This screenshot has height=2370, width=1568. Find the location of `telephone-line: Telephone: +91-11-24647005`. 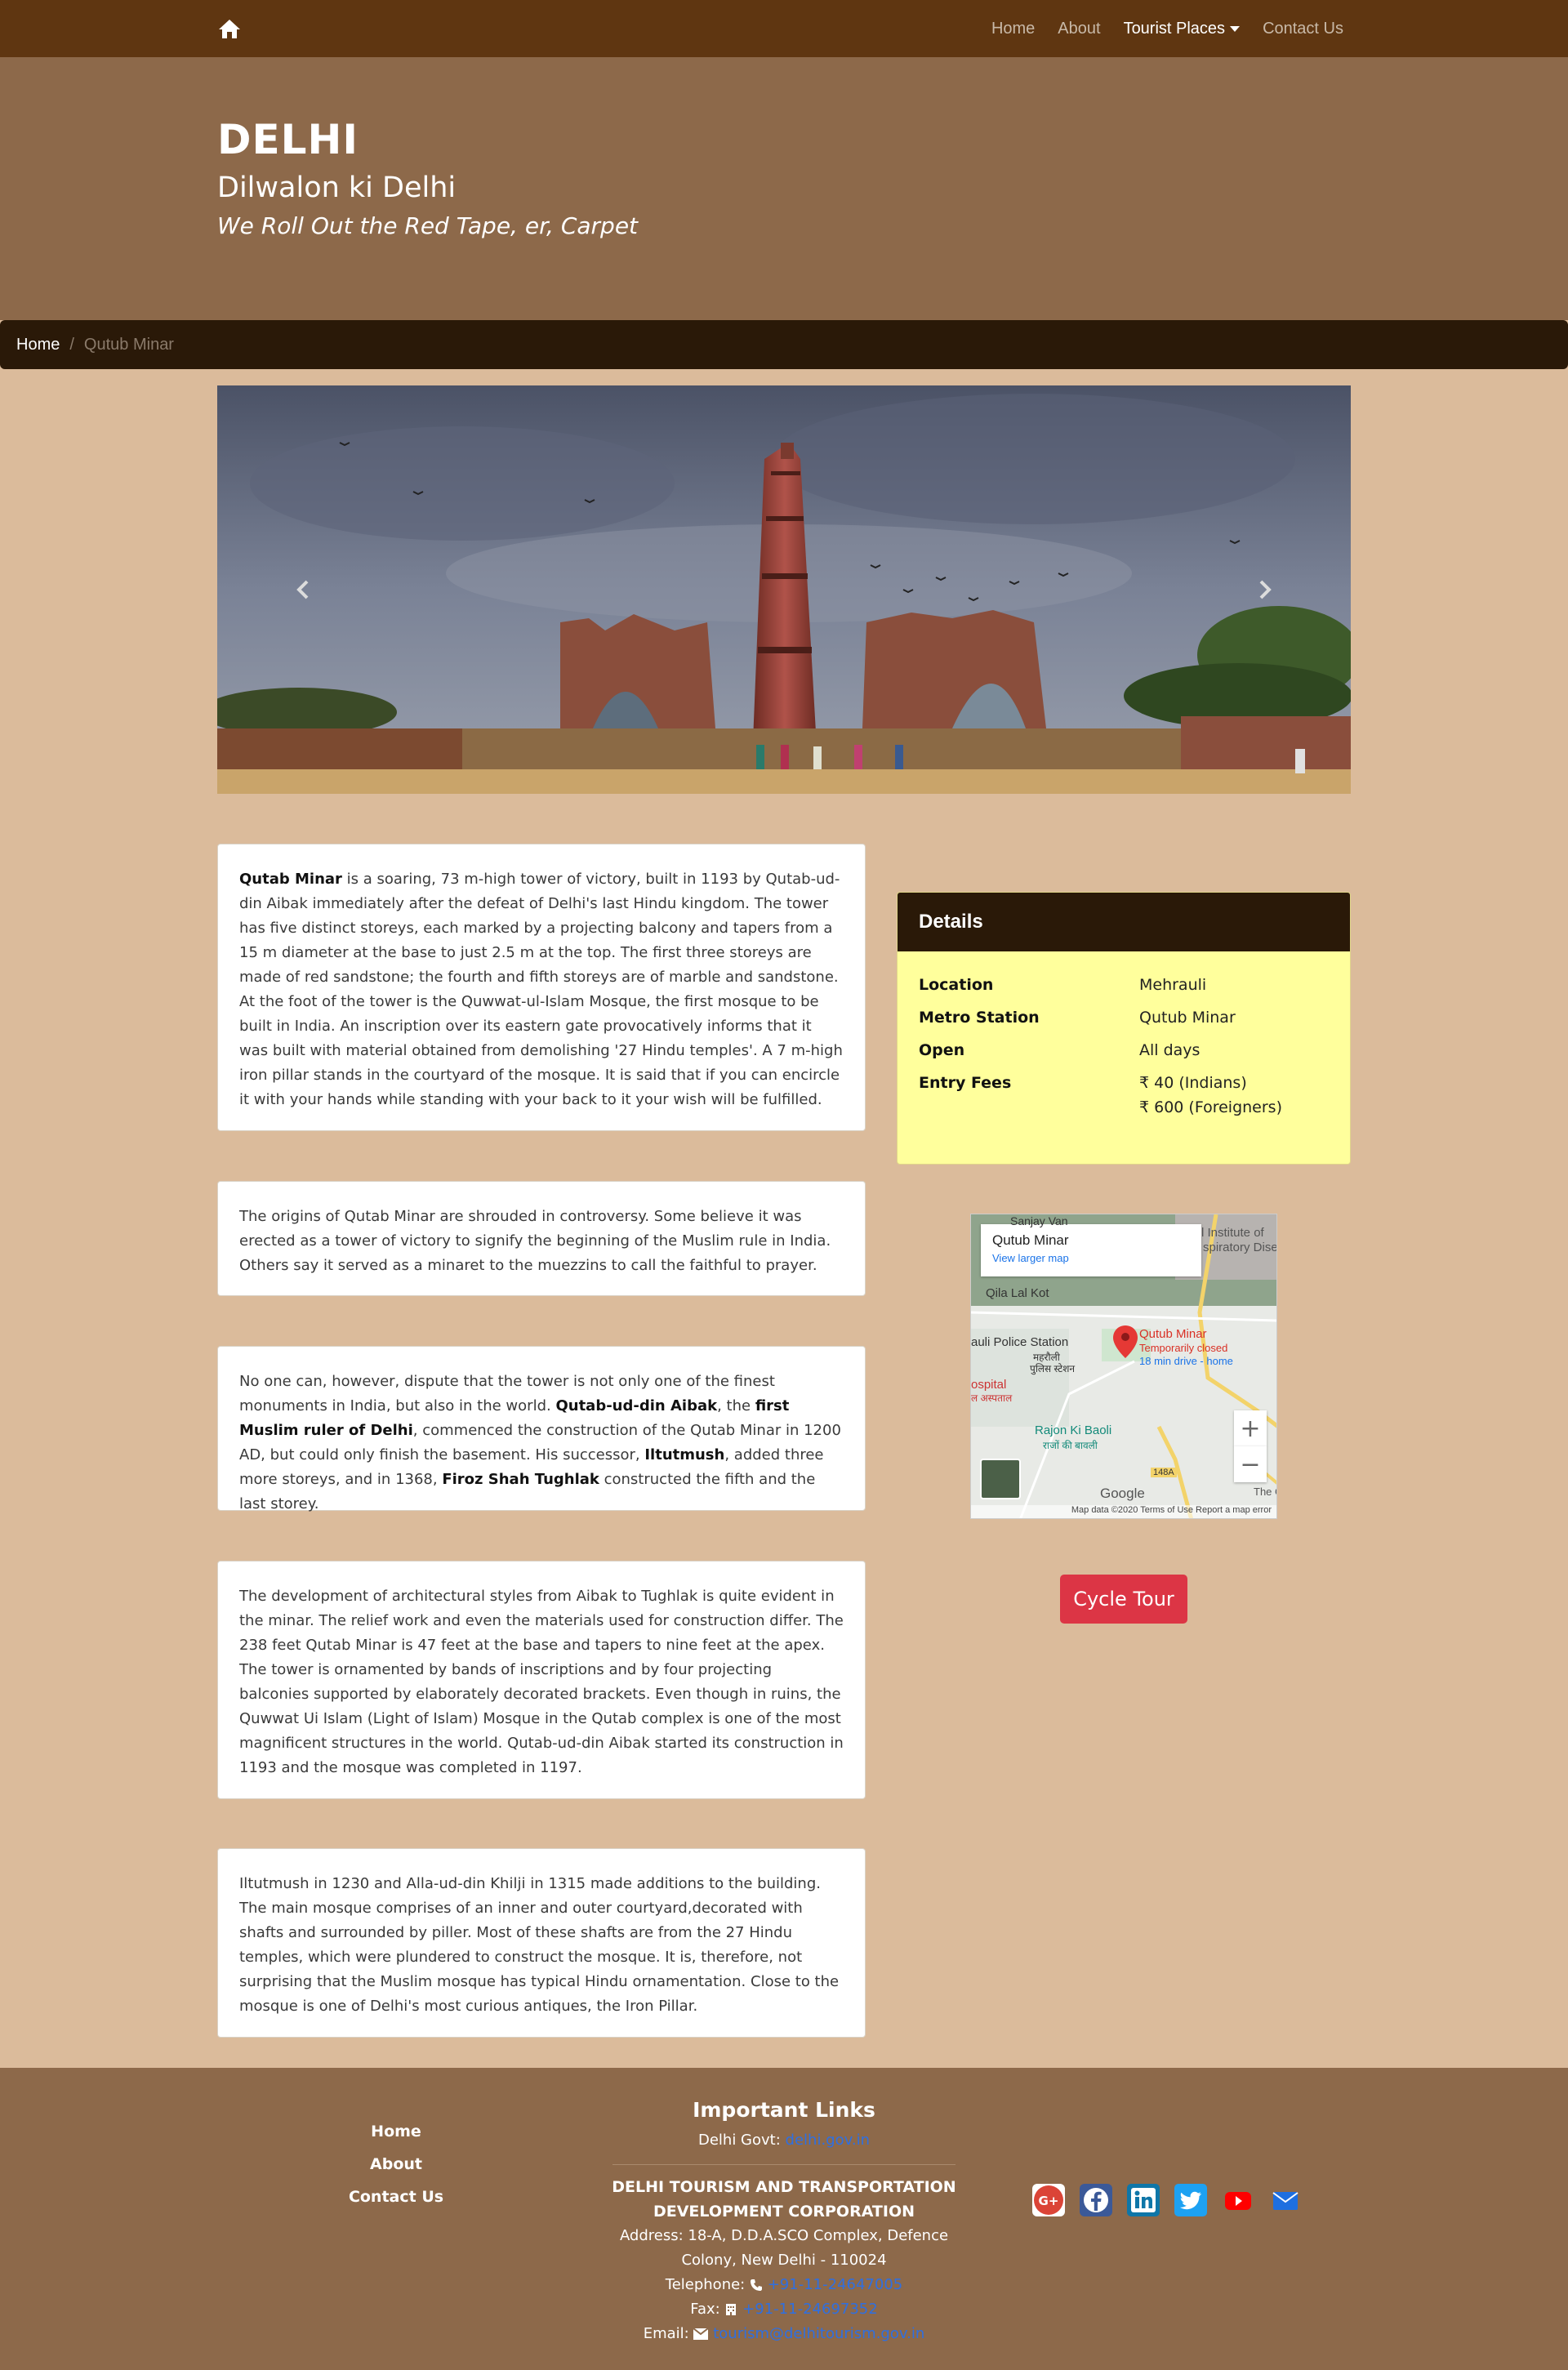

telephone-line: Telephone: +91-11-24647005 is located at coordinates (784, 2285).